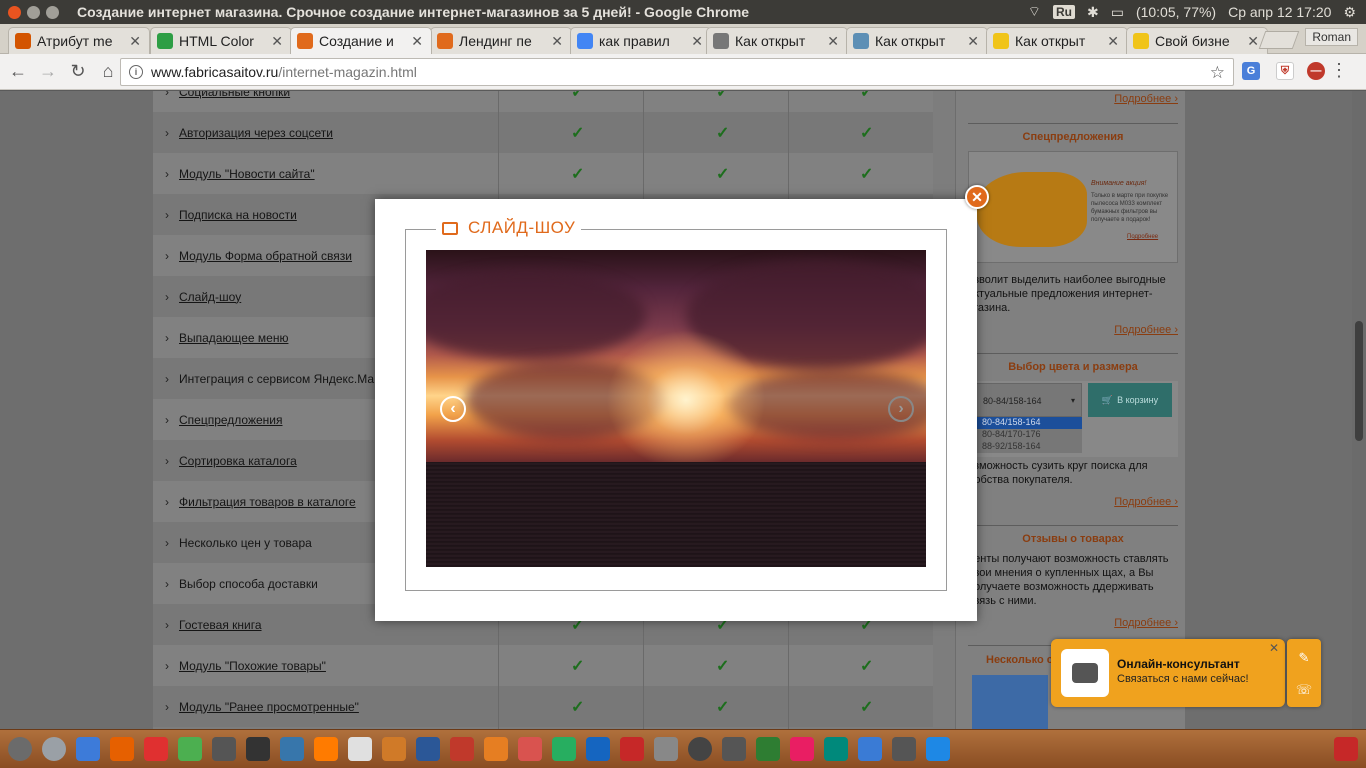 The height and width of the screenshot is (768, 1366). What do you see at coordinates (777, 40) in the screenshot?
I see `tab-6: Как открыт ✕` at bounding box center [777, 40].